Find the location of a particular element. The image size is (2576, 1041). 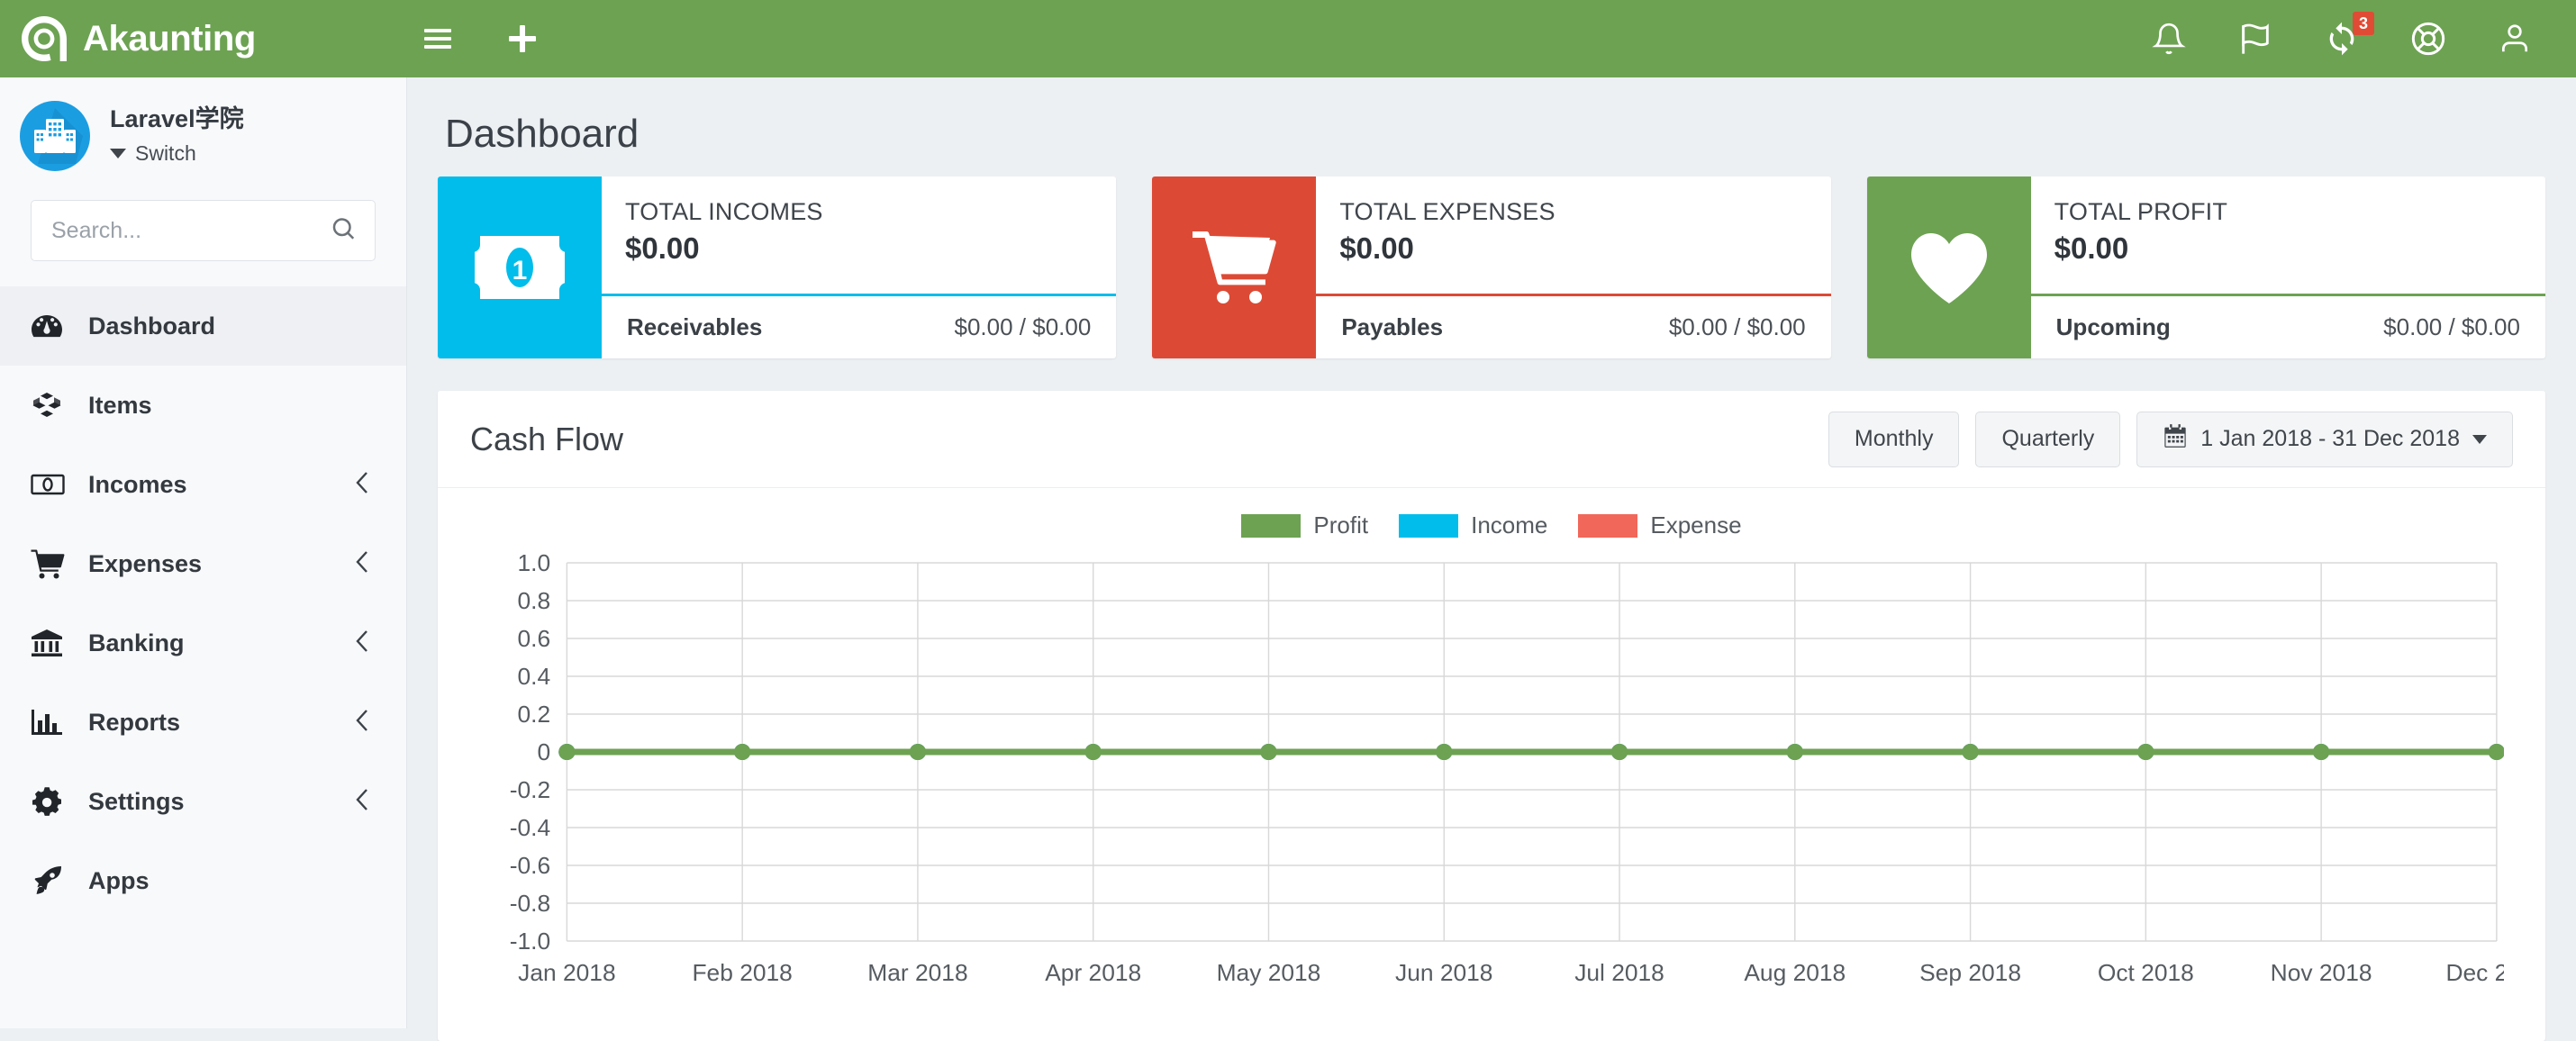

monthly-button-label: Monthly is located at coordinates (1894, 439).